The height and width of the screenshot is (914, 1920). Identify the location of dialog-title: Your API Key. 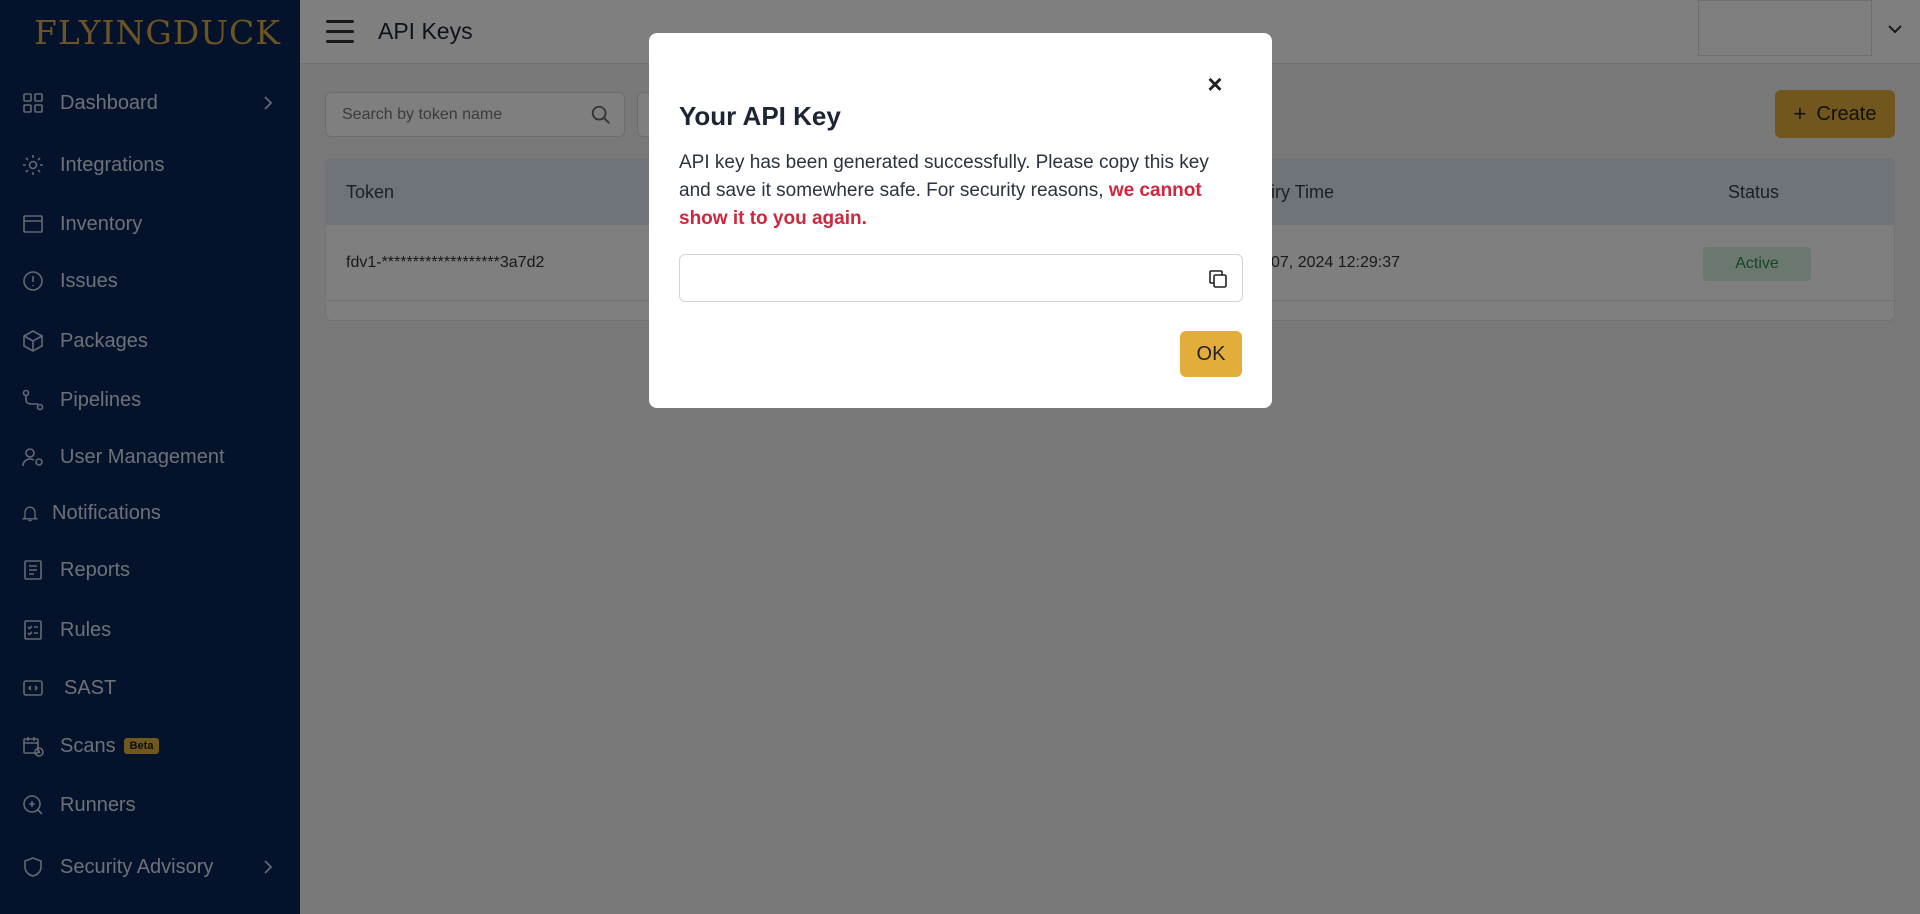
(760, 116).